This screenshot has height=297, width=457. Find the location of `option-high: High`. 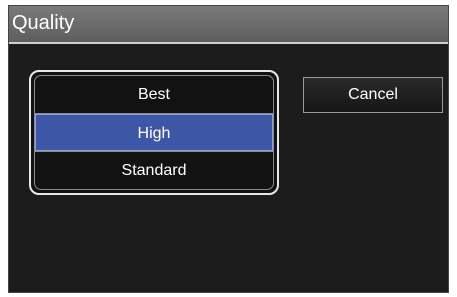

option-high: High is located at coordinates (154, 132).